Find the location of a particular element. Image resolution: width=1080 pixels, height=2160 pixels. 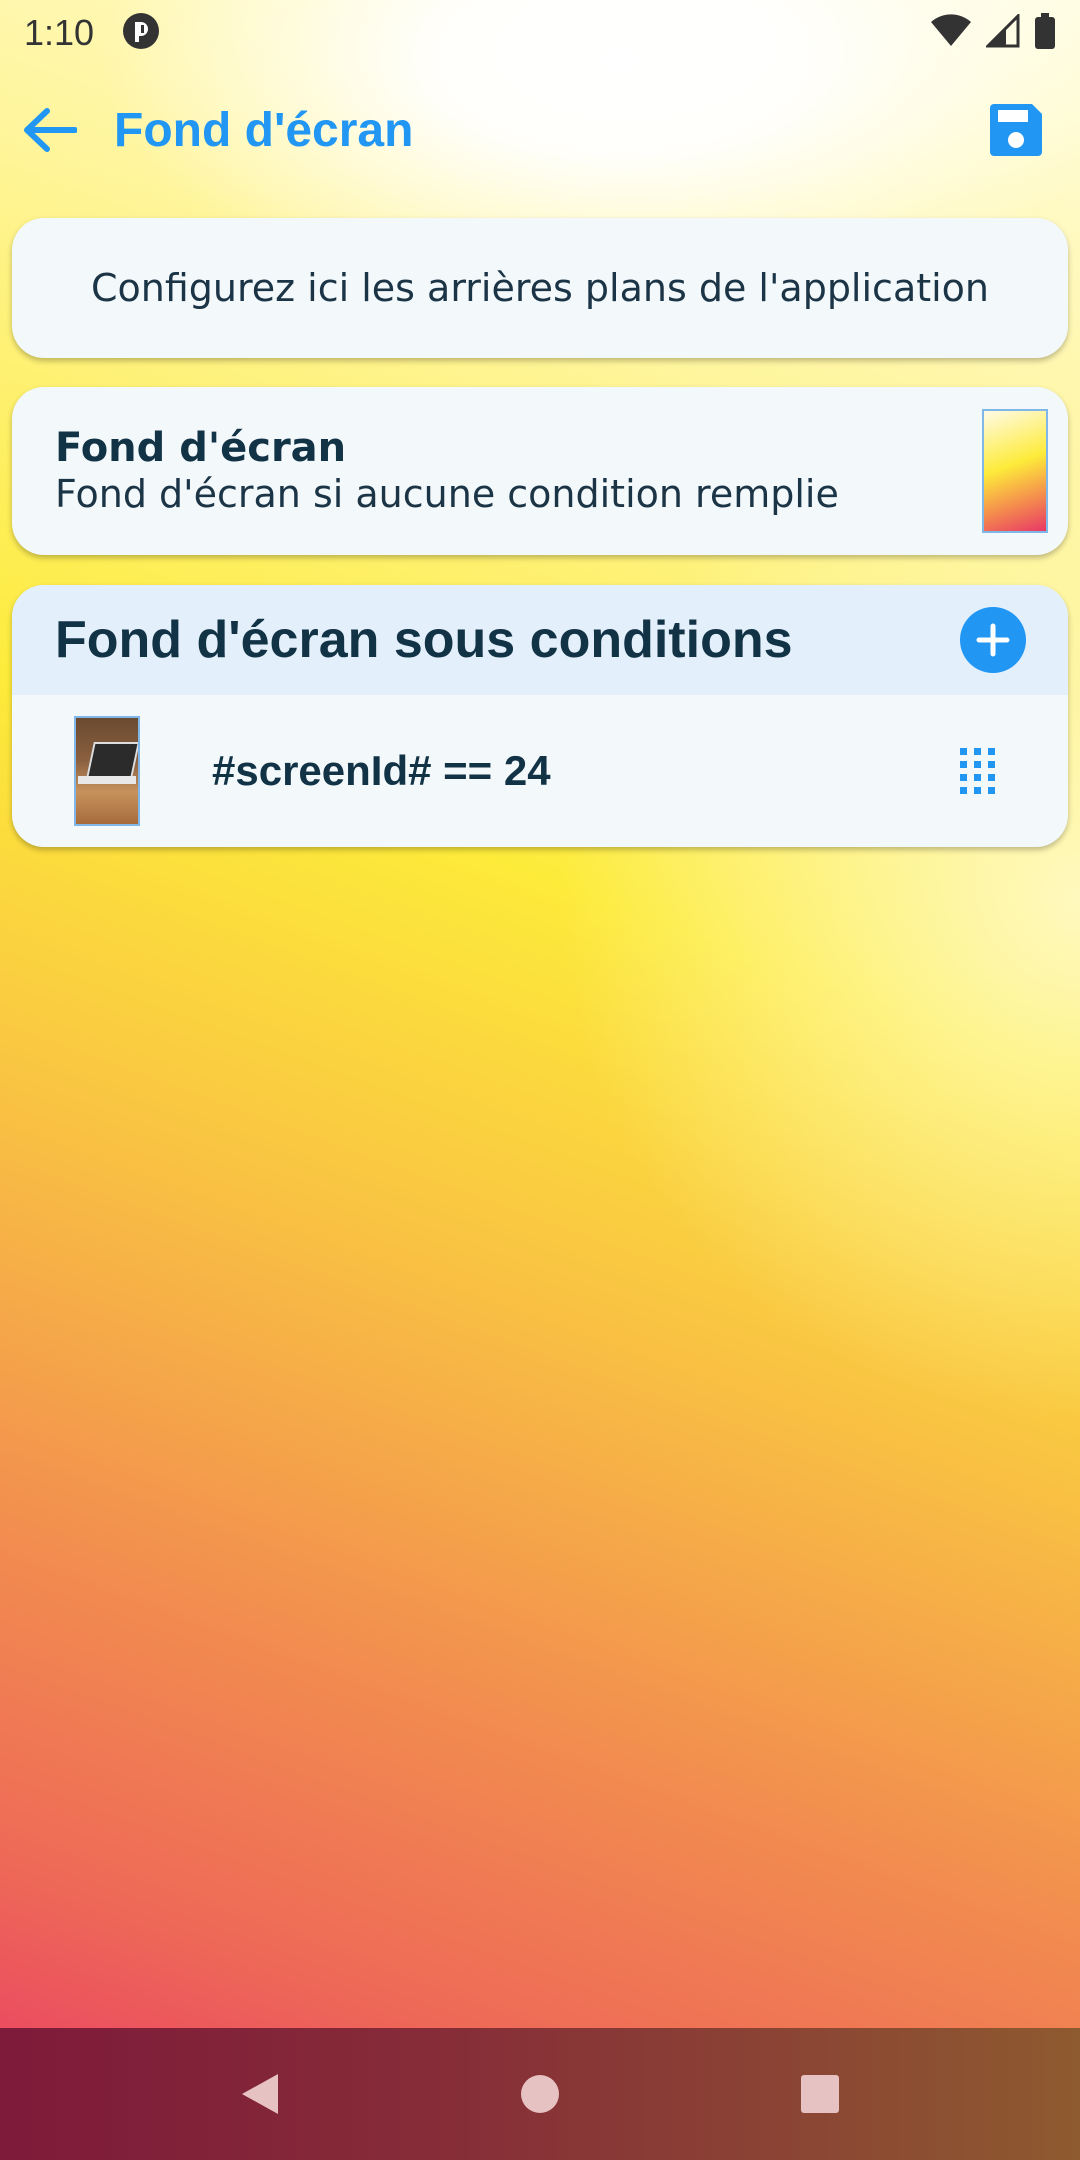

laptop-image is located at coordinates (112, 760).